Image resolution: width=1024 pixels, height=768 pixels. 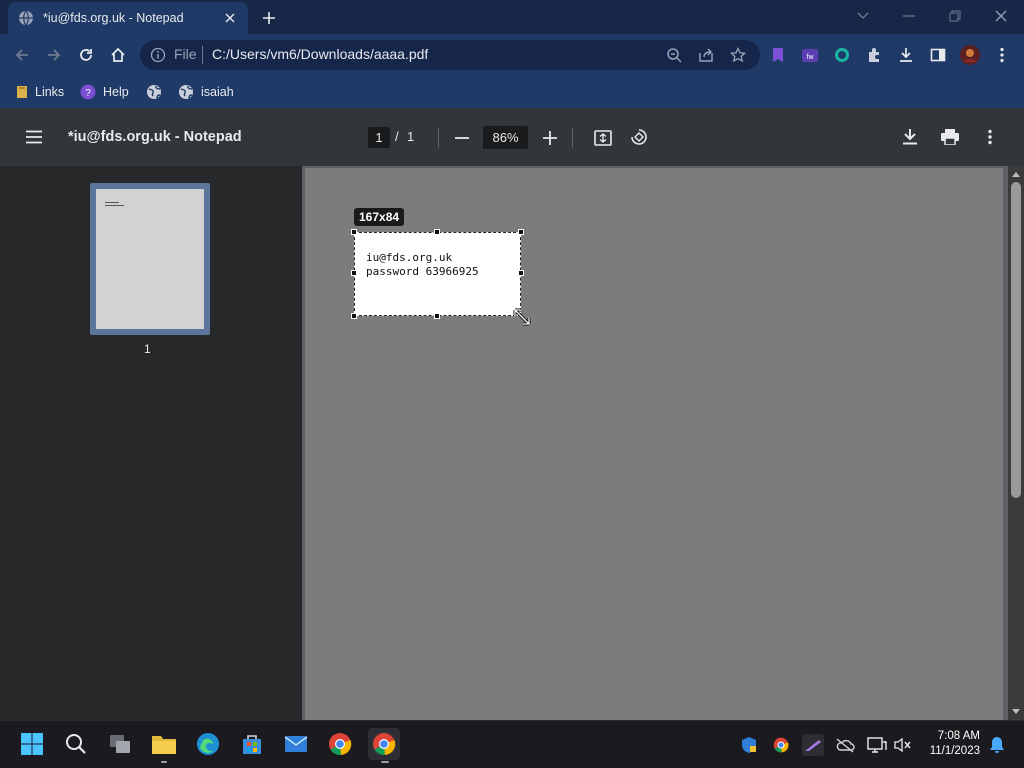 What do you see at coordinates (910, 137) in the screenshot?
I see `pdf-download-icon` at bounding box center [910, 137].